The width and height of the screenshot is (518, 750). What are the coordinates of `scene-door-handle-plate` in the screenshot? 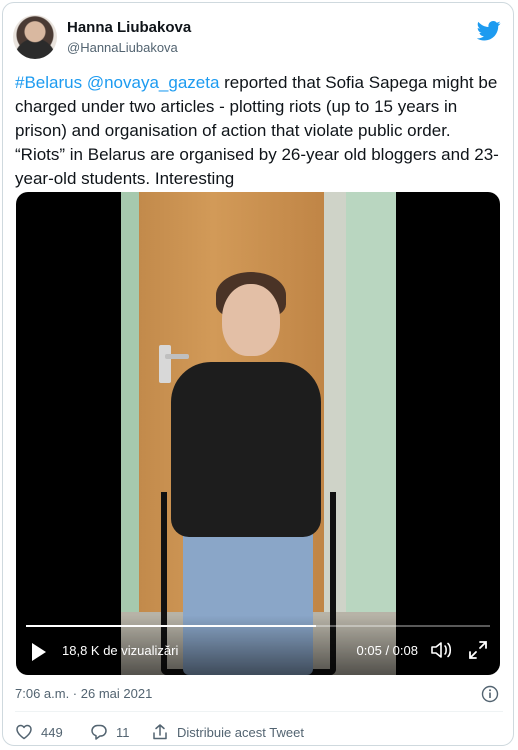 It's located at (165, 364).